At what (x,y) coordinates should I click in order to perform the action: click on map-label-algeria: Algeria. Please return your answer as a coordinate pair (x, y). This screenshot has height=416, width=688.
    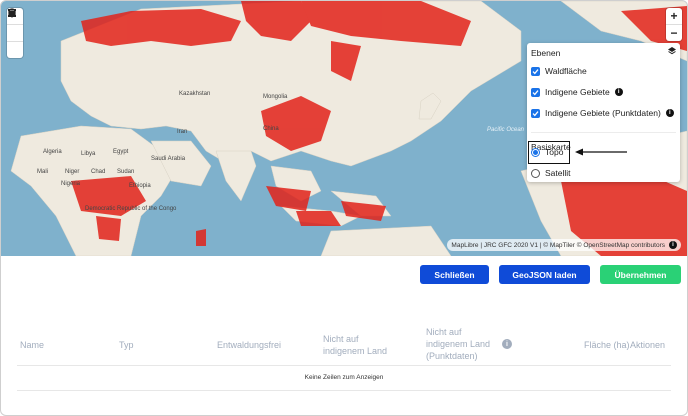
    Looking at the image, I should click on (52, 152).